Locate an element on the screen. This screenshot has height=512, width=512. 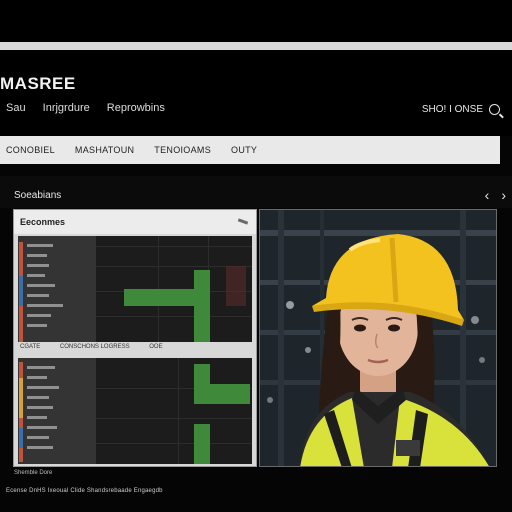
top-links: Sau Inrjgrdure Reprowbins is located at coordinates (92, 108).